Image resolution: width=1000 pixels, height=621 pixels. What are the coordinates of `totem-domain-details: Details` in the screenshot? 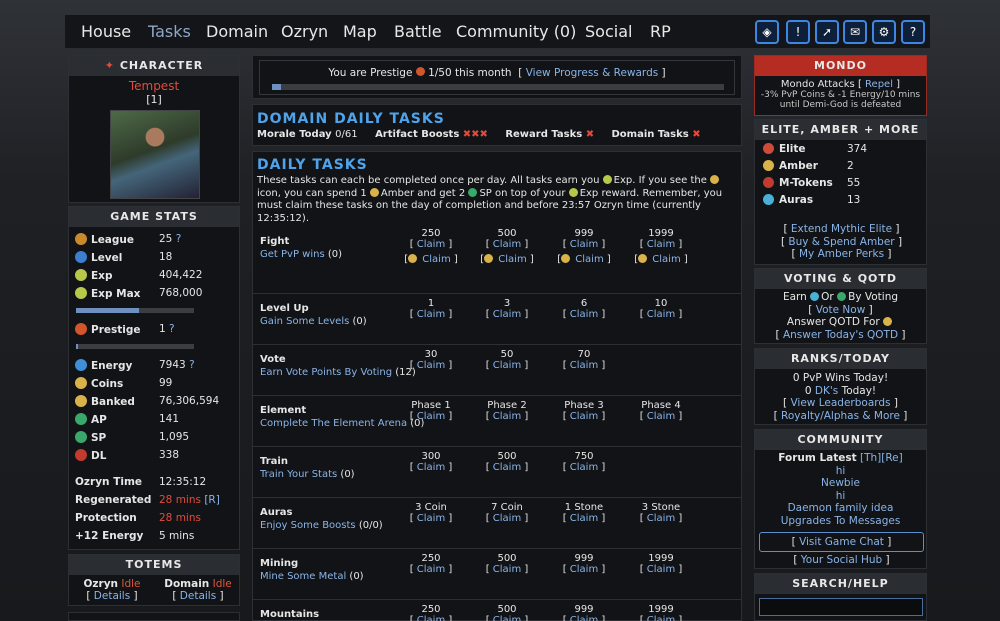 It's located at (198, 596).